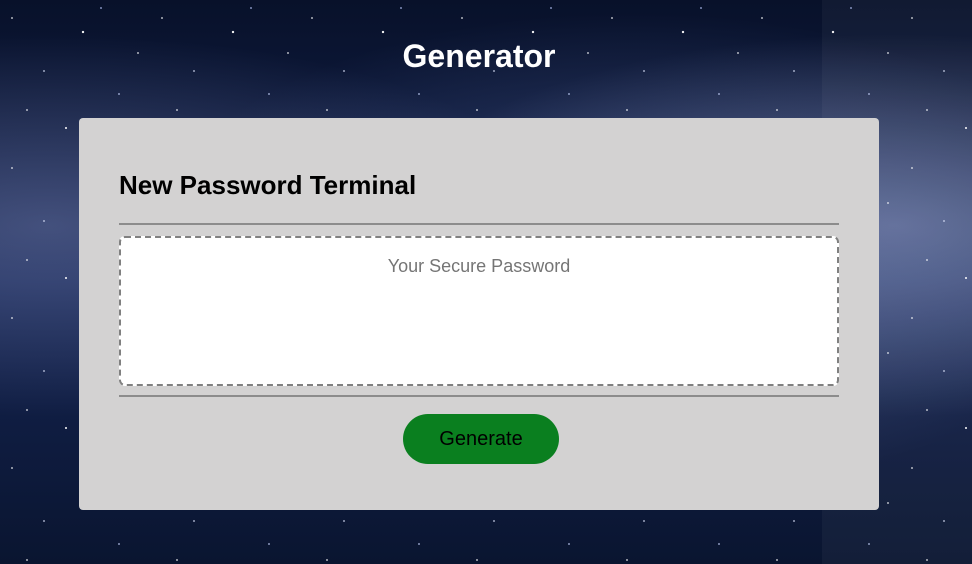  Describe the element at coordinates (479, 224) in the screenshot. I see `top-divider` at that location.